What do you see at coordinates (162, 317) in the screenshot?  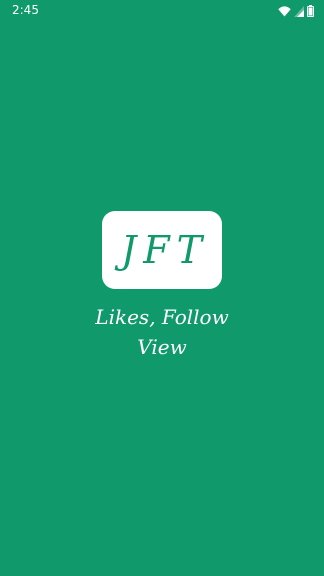 I see `tagline-line-1: Likes, Follow` at bounding box center [162, 317].